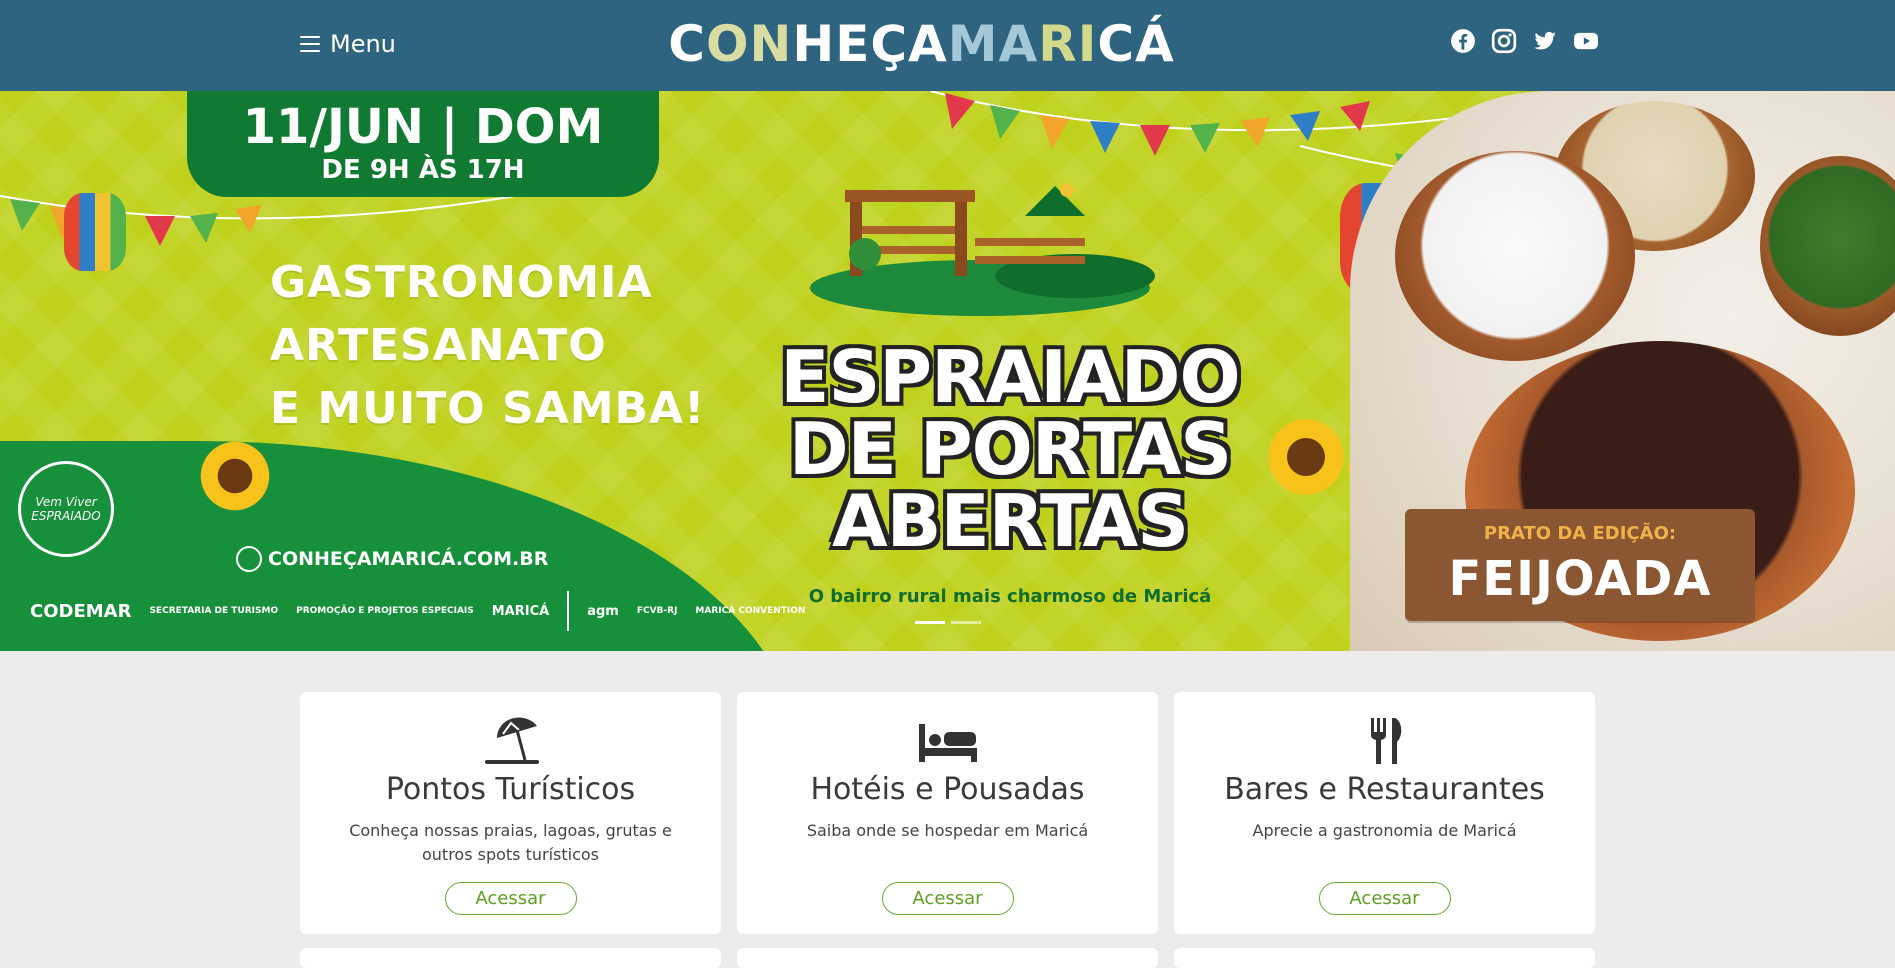  I want to click on event-title: ESPRAIADO DE PORTAS ABERTAS, so click(1010, 449).